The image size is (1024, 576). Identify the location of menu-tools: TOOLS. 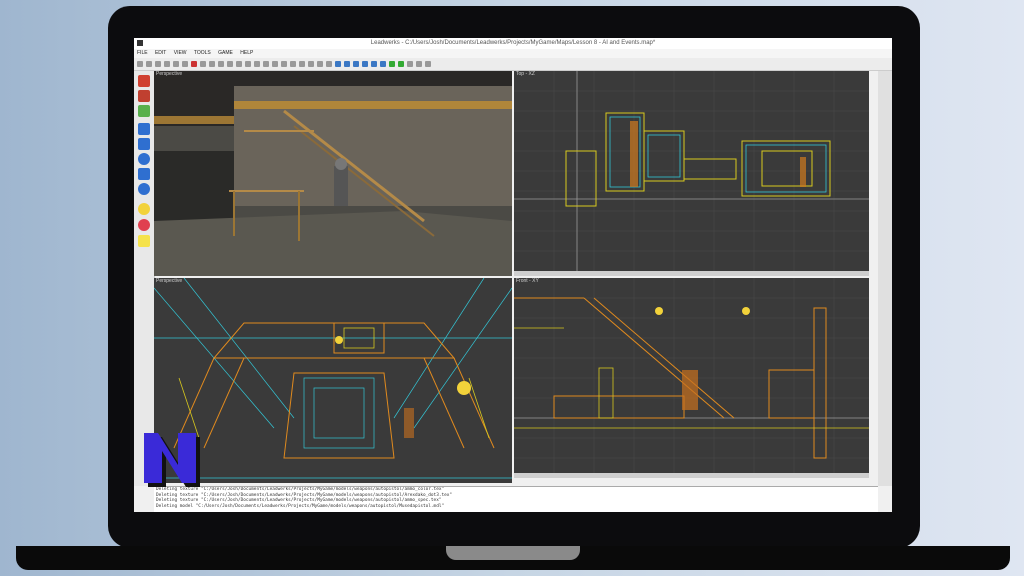
(202, 53).